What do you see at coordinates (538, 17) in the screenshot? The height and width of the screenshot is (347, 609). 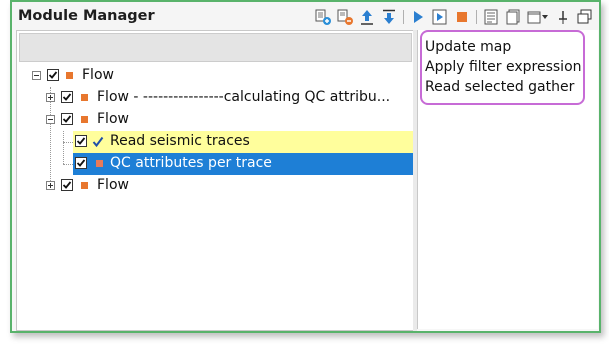 I see `window-menu-icon` at bounding box center [538, 17].